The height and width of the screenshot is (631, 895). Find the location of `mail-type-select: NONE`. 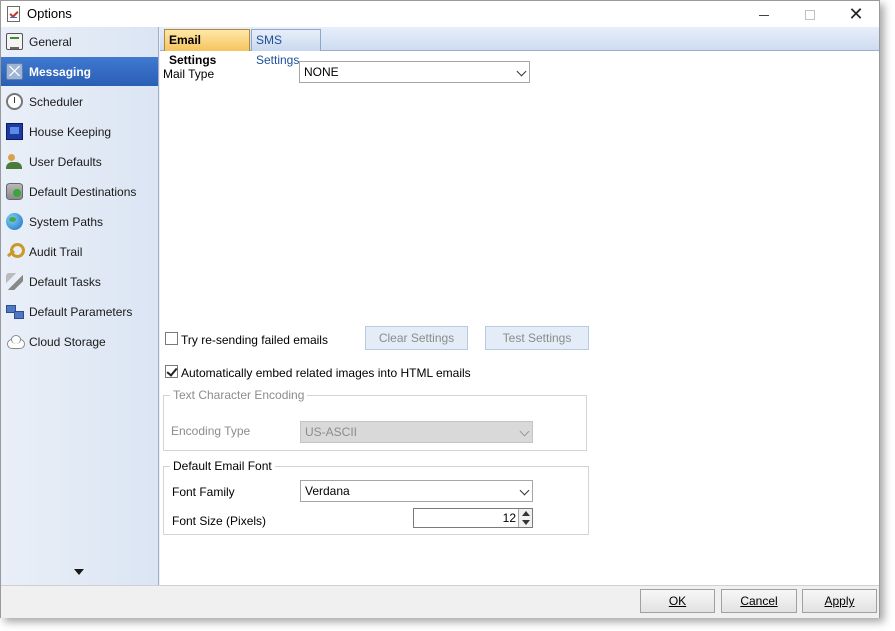

mail-type-select: NONE is located at coordinates (414, 72).